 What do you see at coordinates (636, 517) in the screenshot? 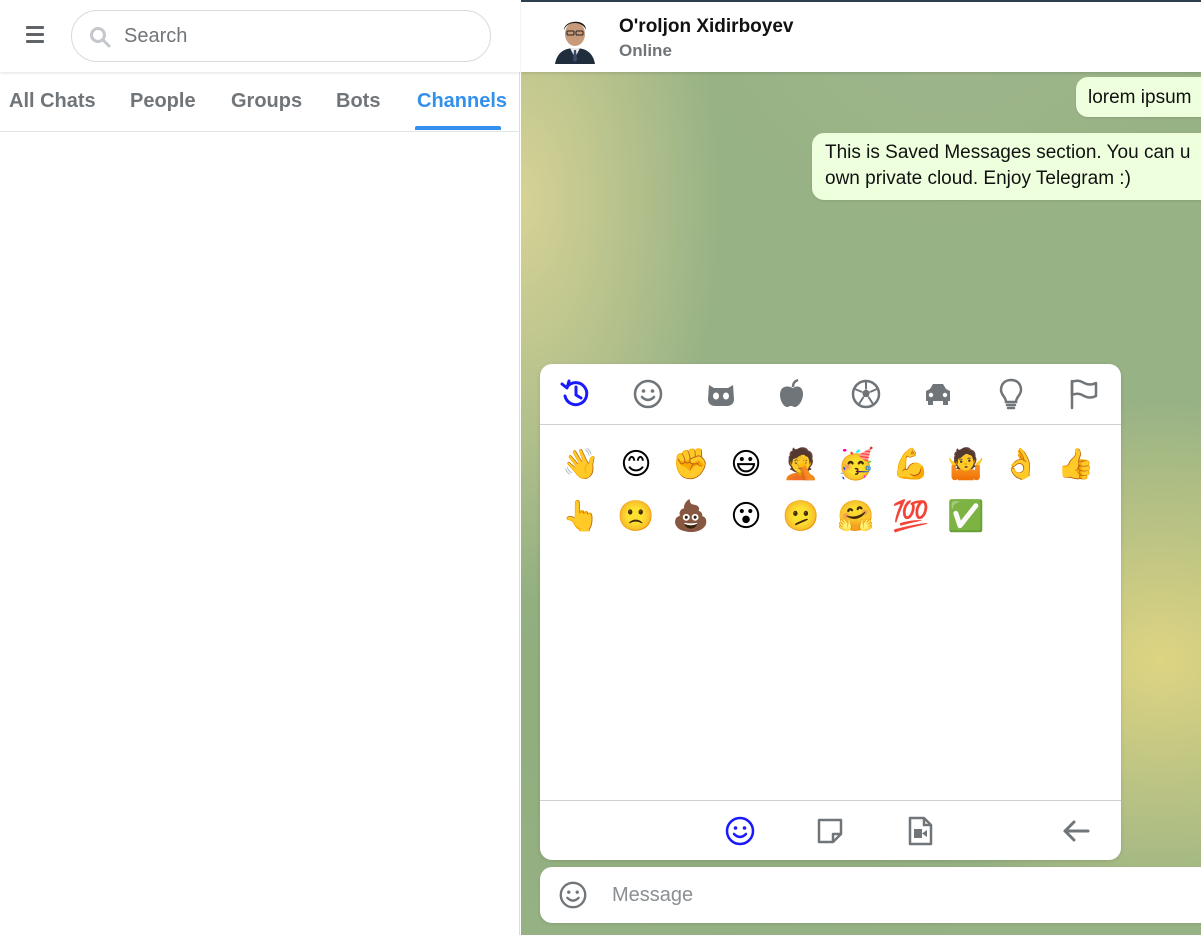
I see `emoji-item: 🙁` at bounding box center [636, 517].